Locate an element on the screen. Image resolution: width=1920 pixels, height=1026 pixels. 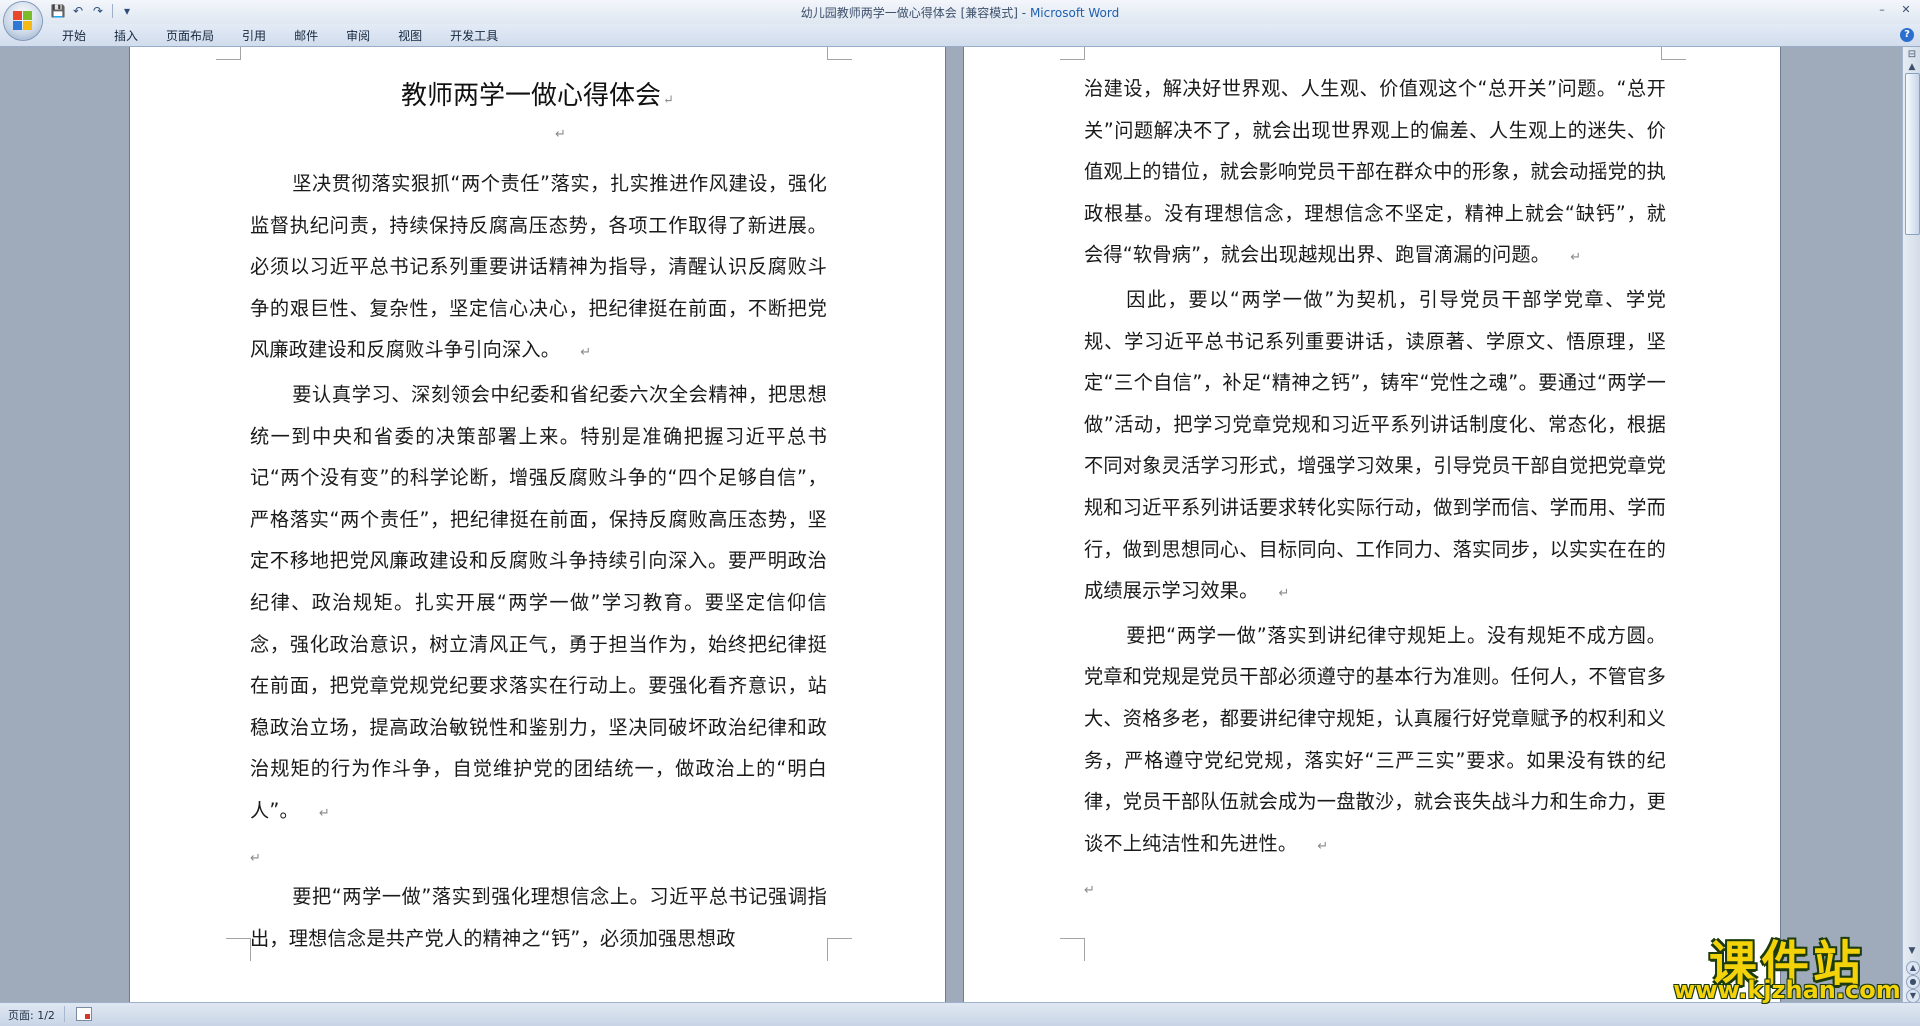
watermark-url: www.kjzhan.com is located at coordinates (1787, 990).